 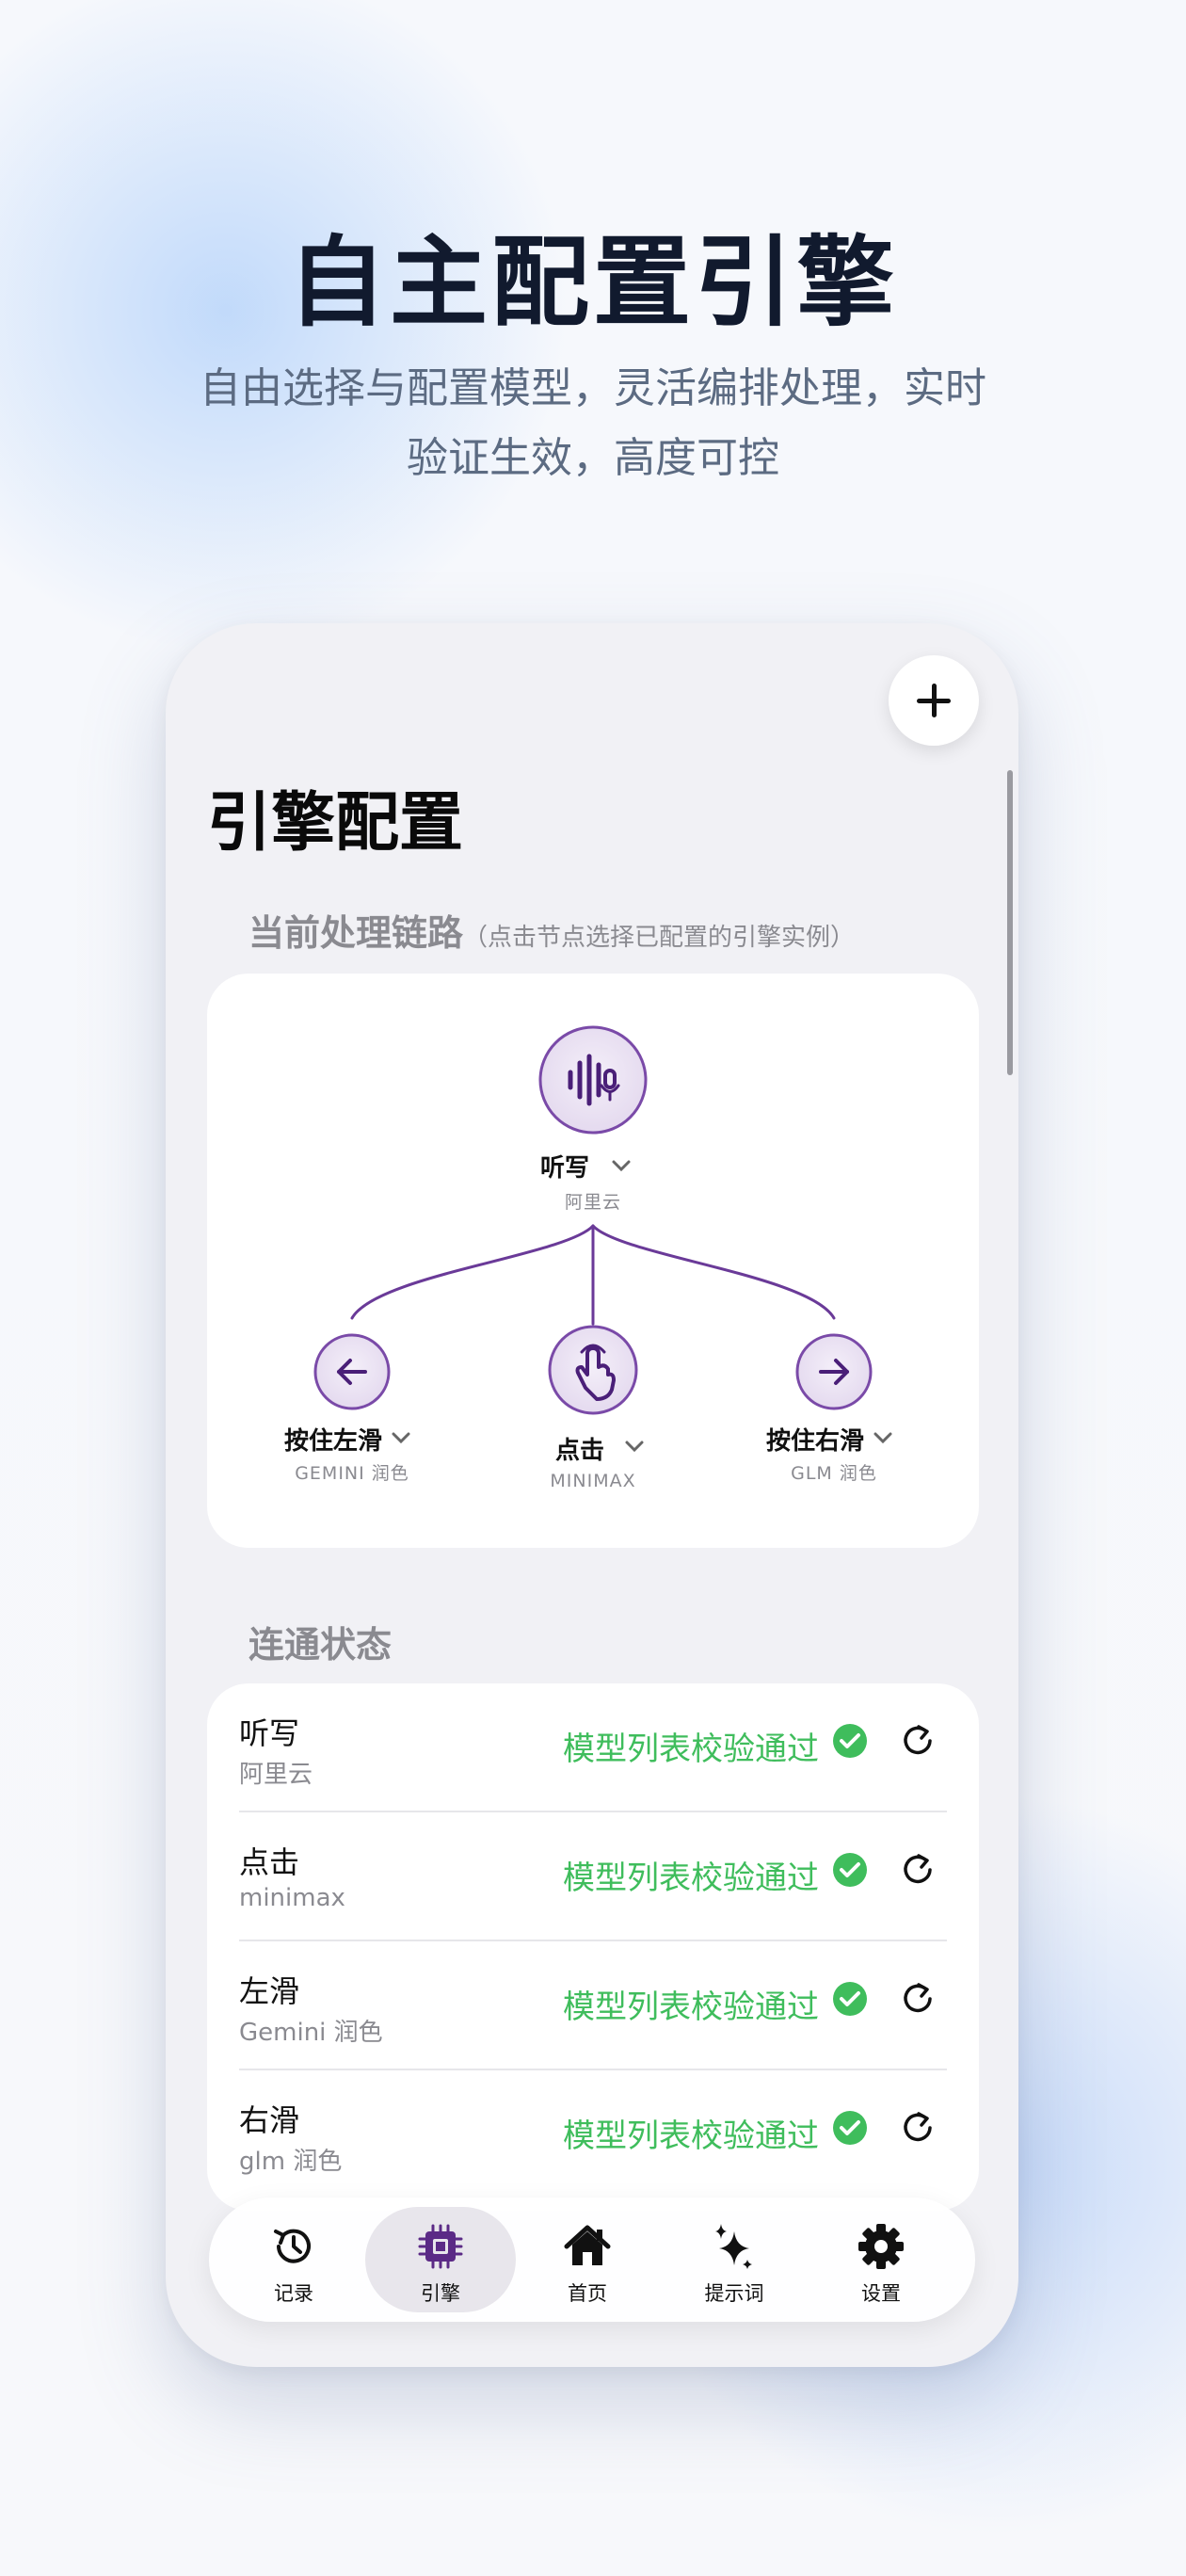 I want to click on tab-prompts: 提示词, so click(x=734, y=2259).